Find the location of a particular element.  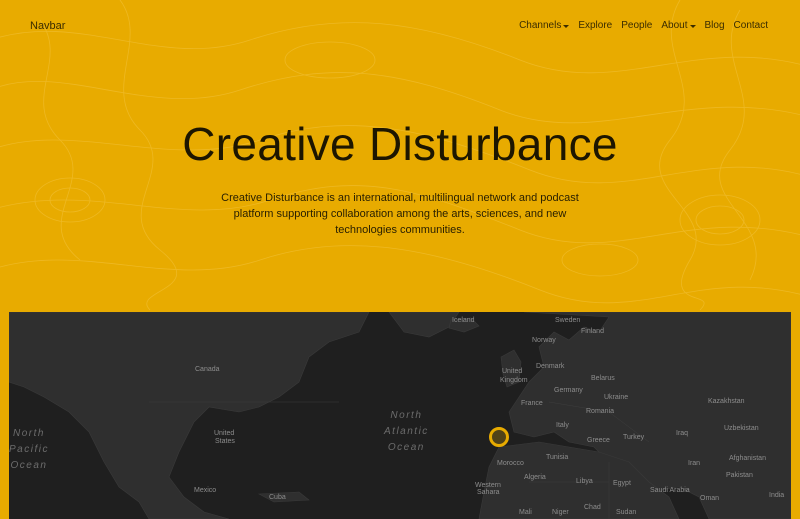

map-label: Saudi Arabia is located at coordinates (670, 490).